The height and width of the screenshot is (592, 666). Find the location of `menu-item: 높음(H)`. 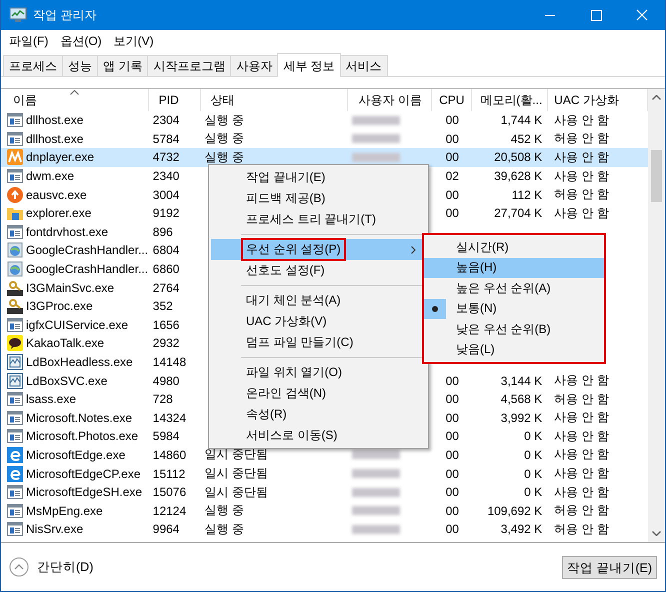

menu-item: 높음(H) is located at coordinates (514, 268).